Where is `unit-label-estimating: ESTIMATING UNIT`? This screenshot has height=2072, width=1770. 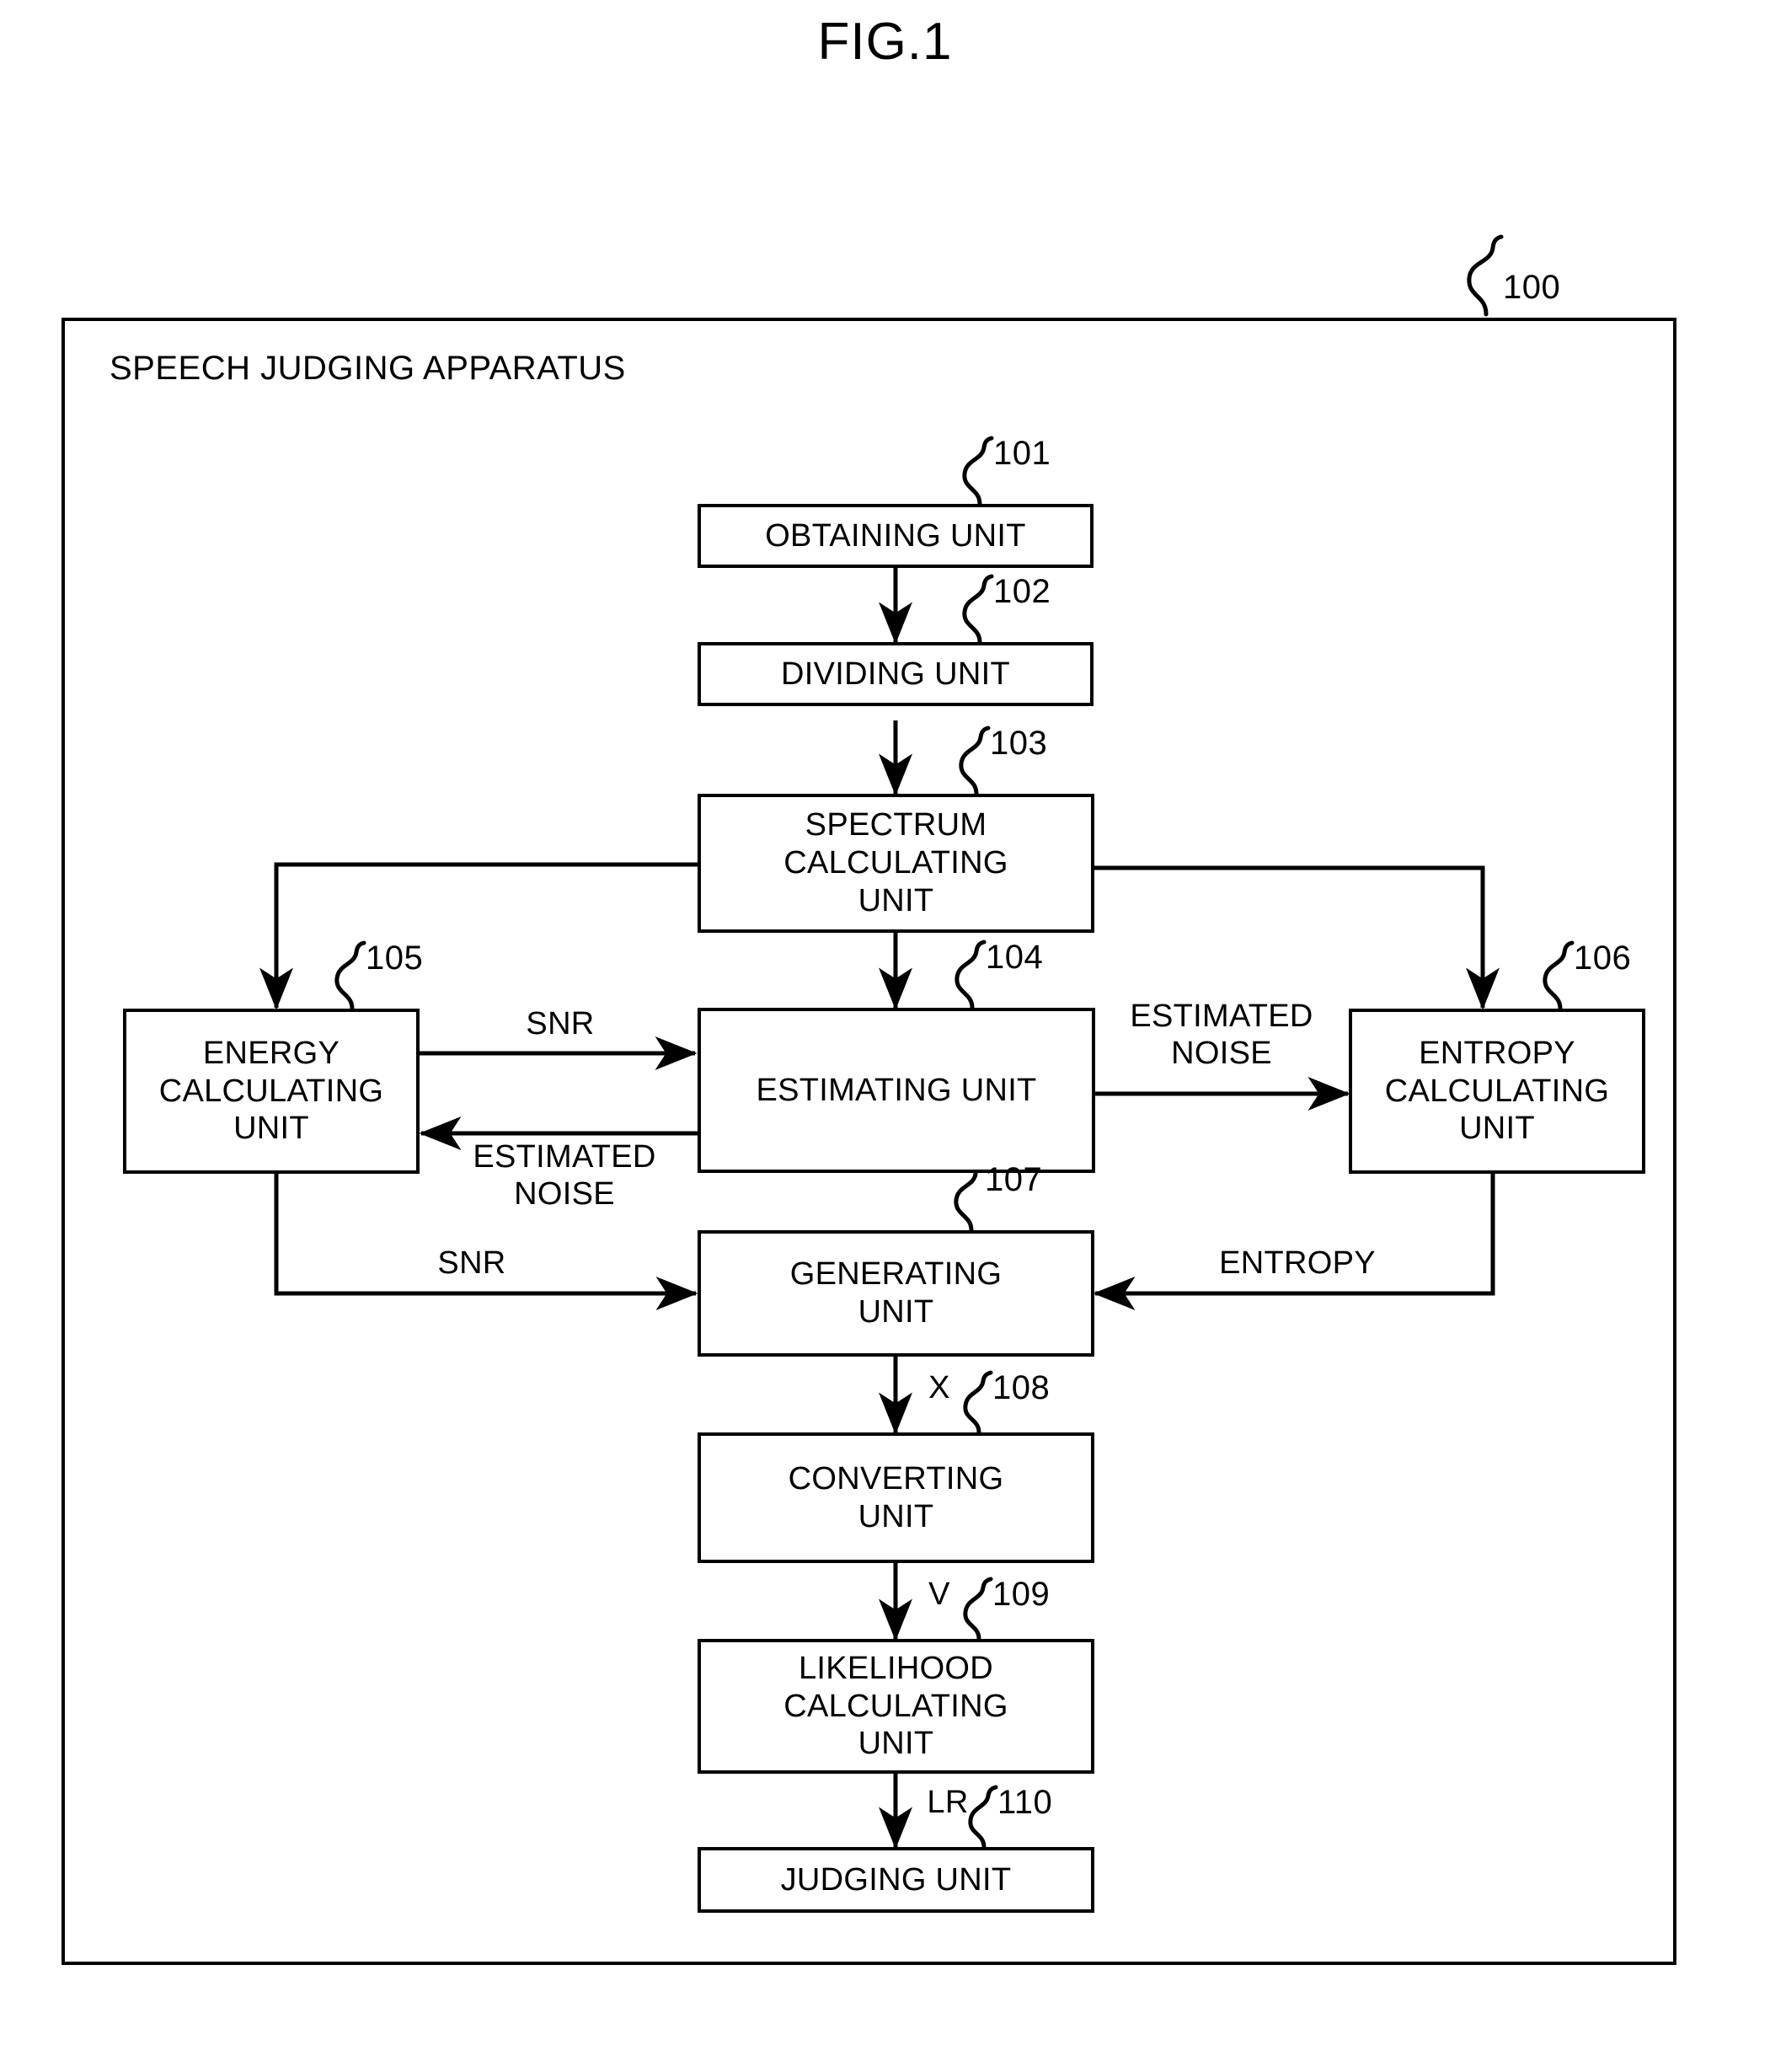 unit-label-estimating: ESTIMATING UNIT is located at coordinates (897, 1090).